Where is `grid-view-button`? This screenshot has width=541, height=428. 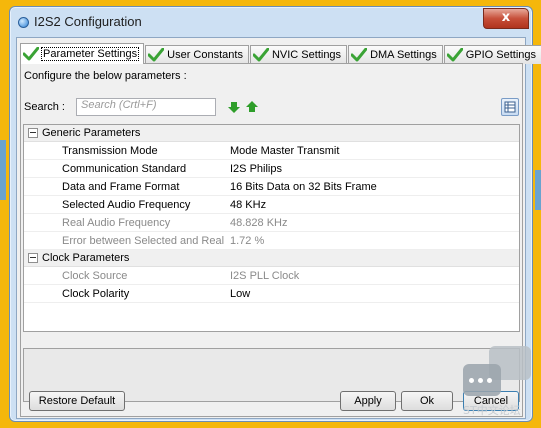 grid-view-button is located at coordinates (510, 107).